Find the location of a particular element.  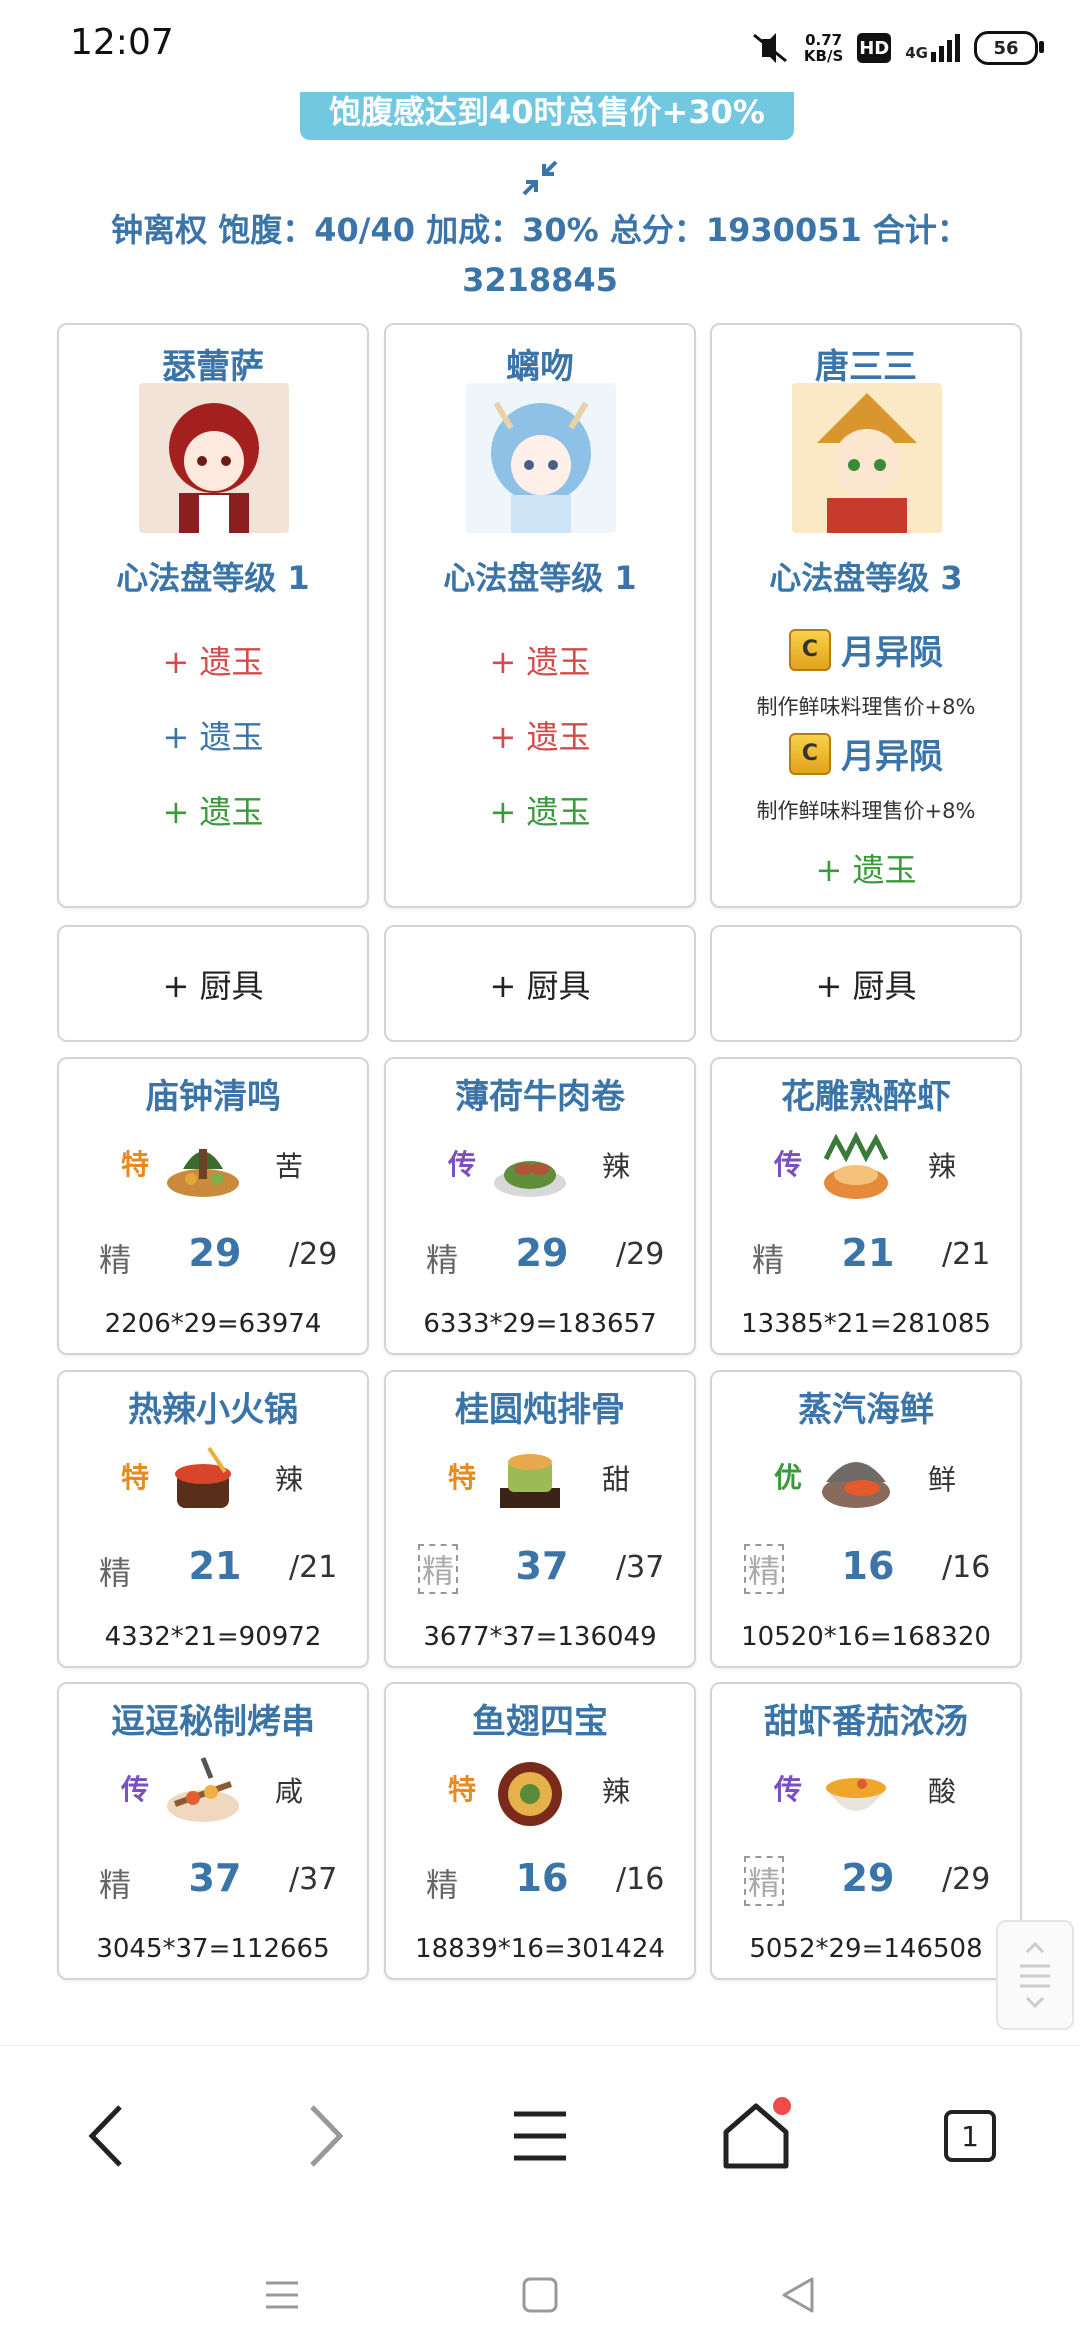

dish-max: /37 is located at coordinates (313, 1879).